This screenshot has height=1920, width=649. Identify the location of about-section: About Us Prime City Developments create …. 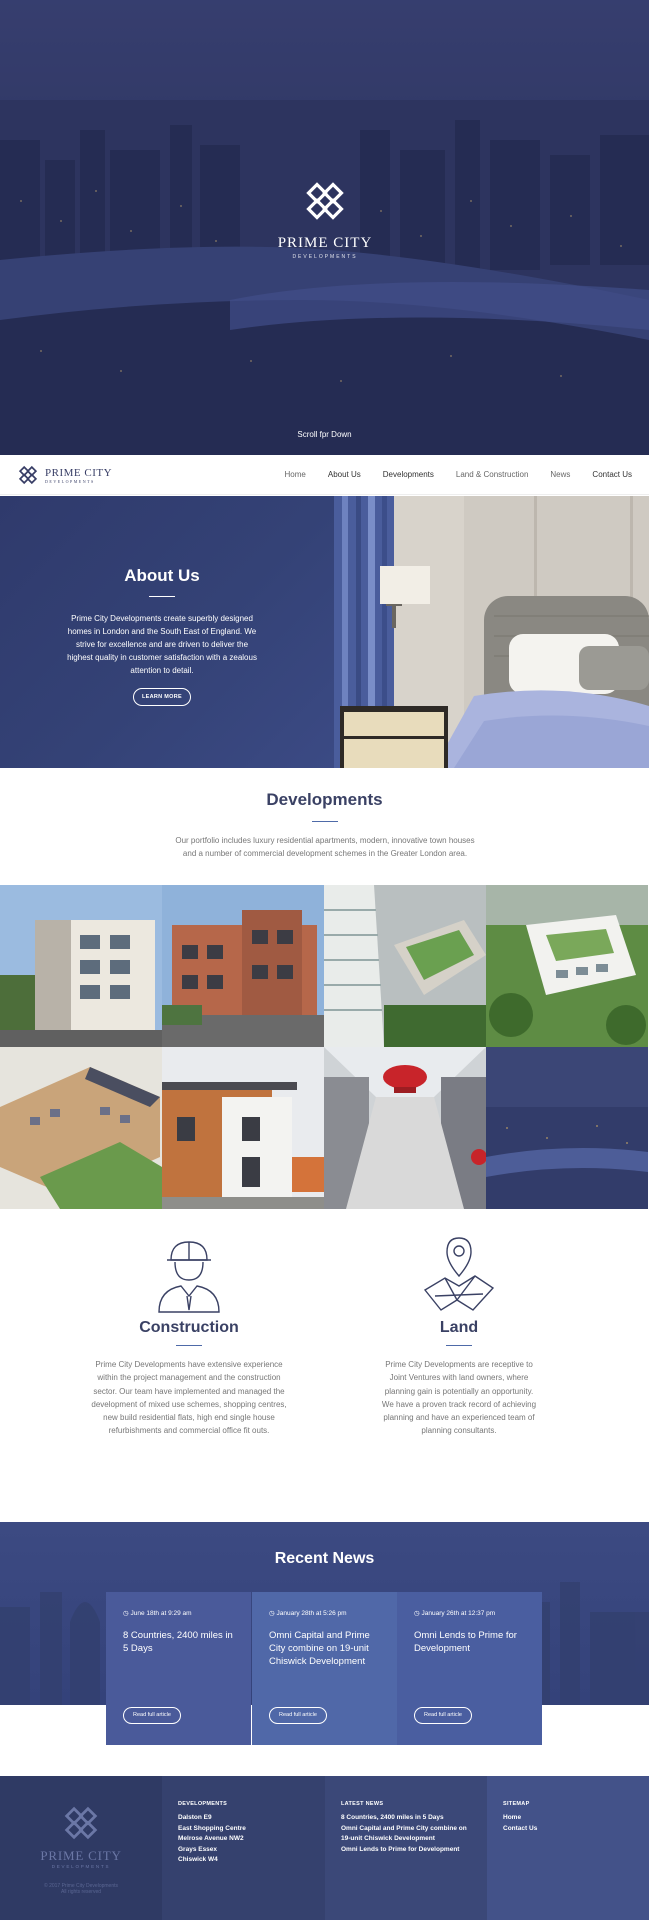
(324, 632).